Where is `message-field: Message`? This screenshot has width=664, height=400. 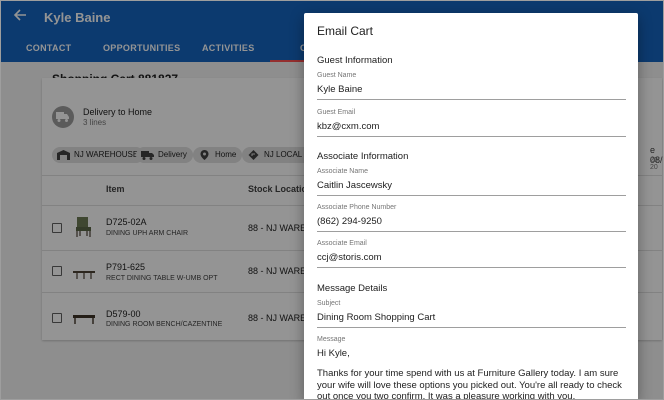
message-field: Message is located at coordinates (471, 339).